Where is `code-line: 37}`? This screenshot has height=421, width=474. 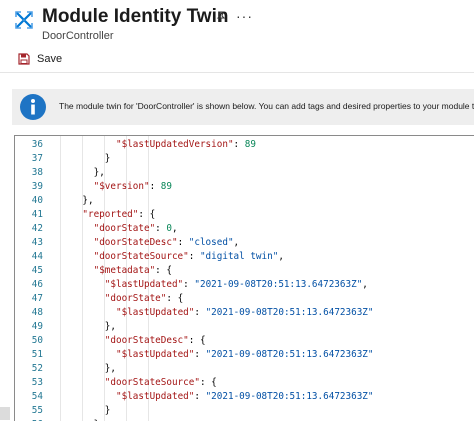 code-line: 37} is located at coordinates (244, 159).